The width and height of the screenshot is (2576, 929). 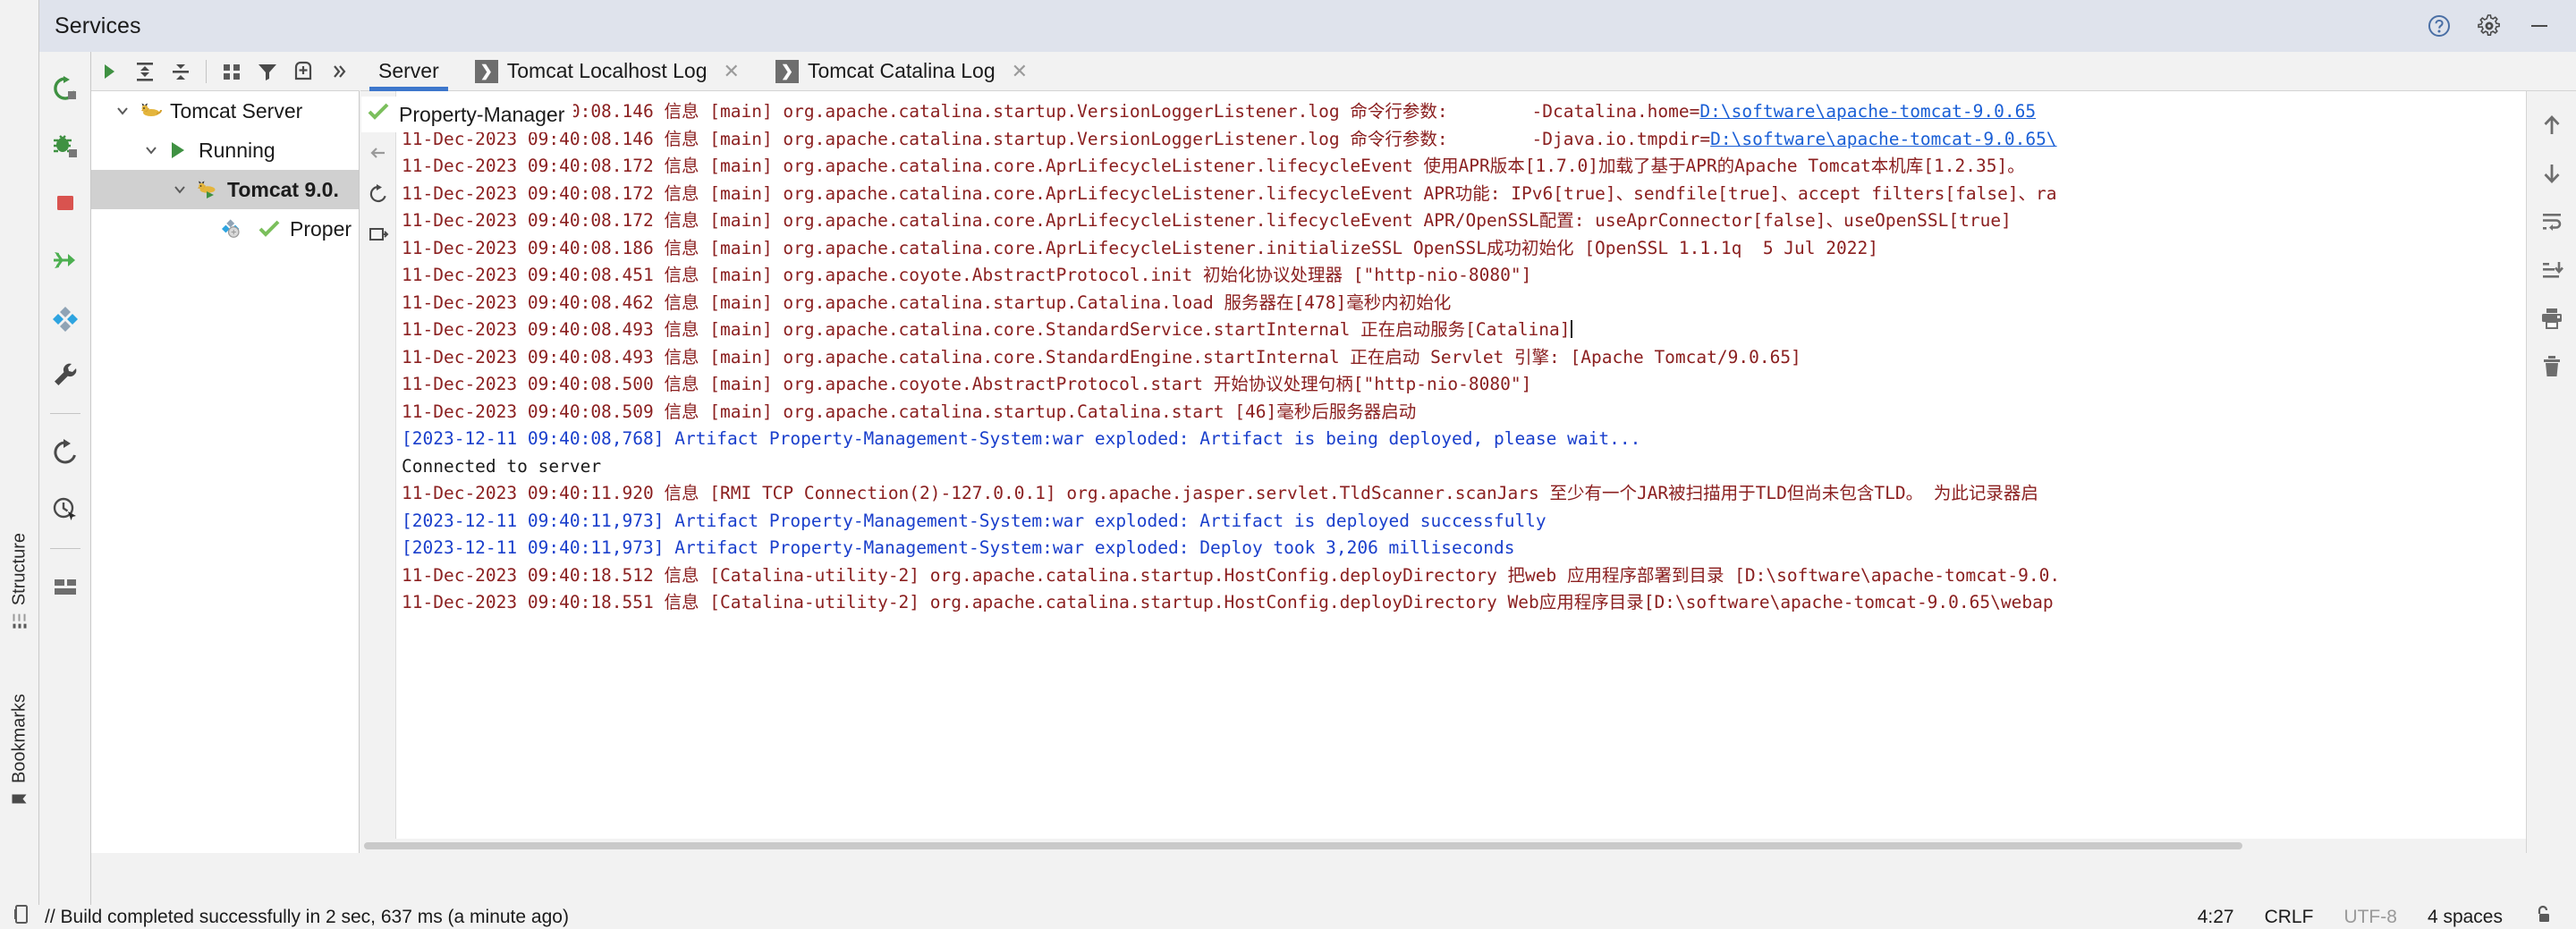 What do you see at coordinates (235, 229) in the screenshot?
I see `artifact-deployed-icon` at bounding box center [235, 229].